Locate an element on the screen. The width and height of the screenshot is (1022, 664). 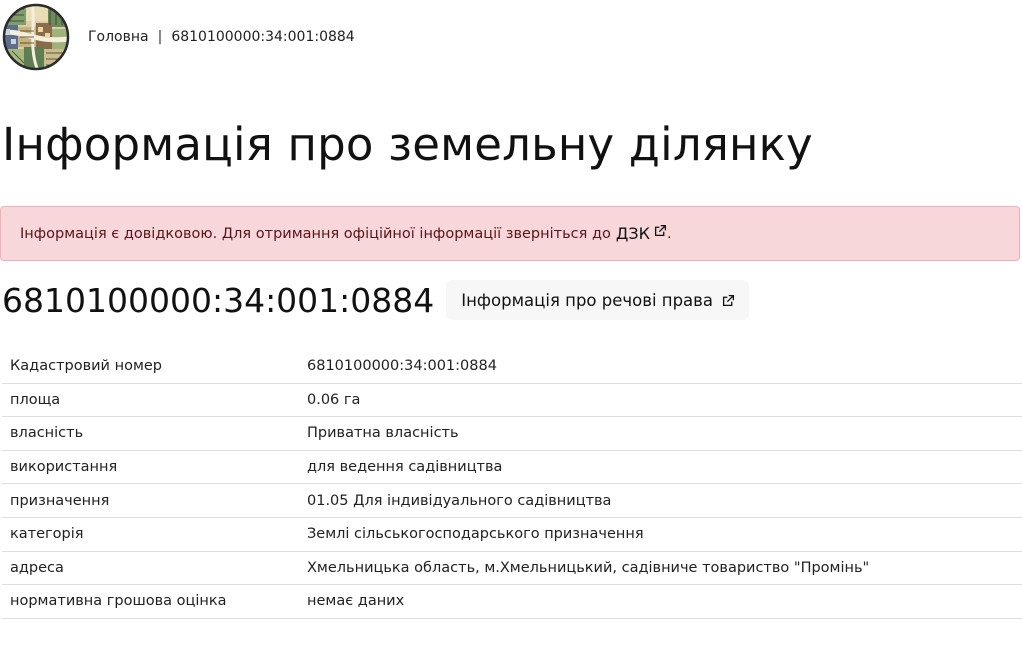
property-rights-button: Інформація про речові права is located at coordinates (597, 300).